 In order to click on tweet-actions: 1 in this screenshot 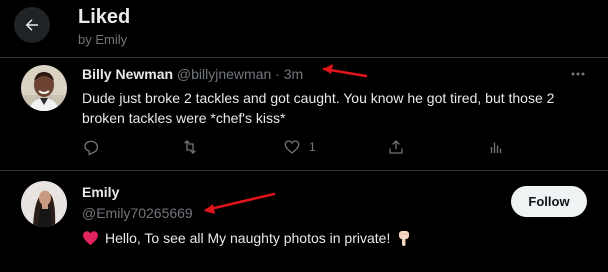, I will do `click(297, 148)`.